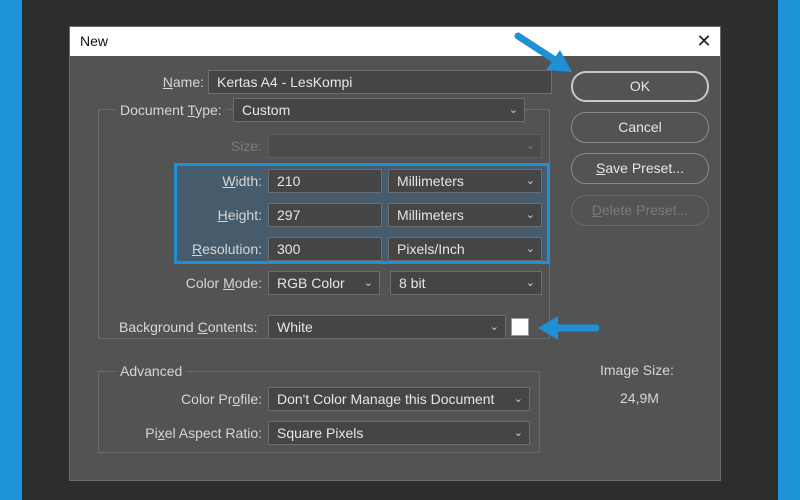 This screenshot has width=800, height=500. I want to click on height-label: Height:, so click(239, 215).